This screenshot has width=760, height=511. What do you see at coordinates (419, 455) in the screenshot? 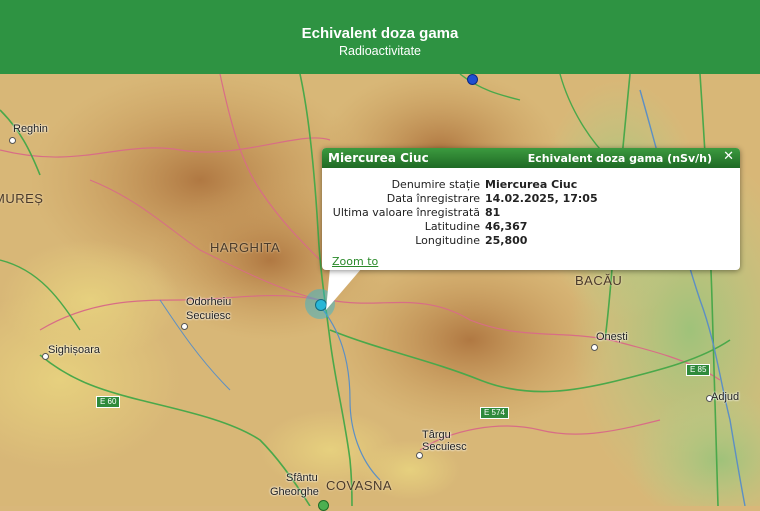
I see `city-marker-targu-secuiesc` at bounding box center [419, 455].